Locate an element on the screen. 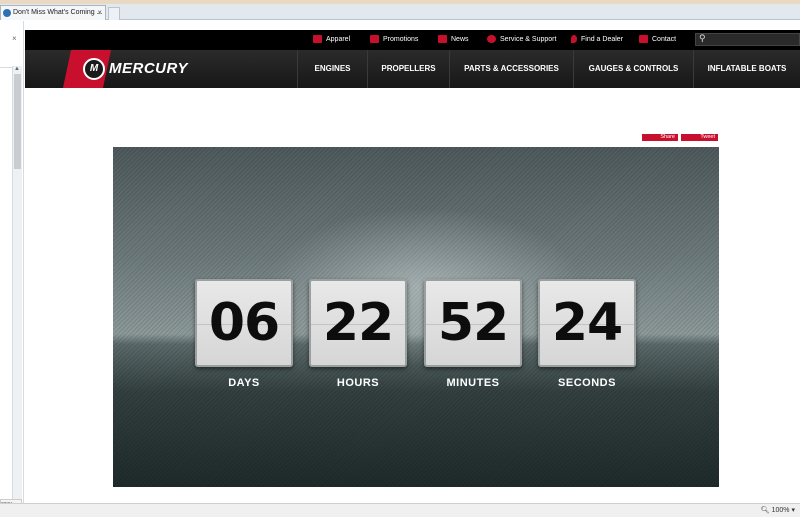 This screenshot has height=517, width=800. utility-link-apparel: Apparel is located at coordinates (331, 39).